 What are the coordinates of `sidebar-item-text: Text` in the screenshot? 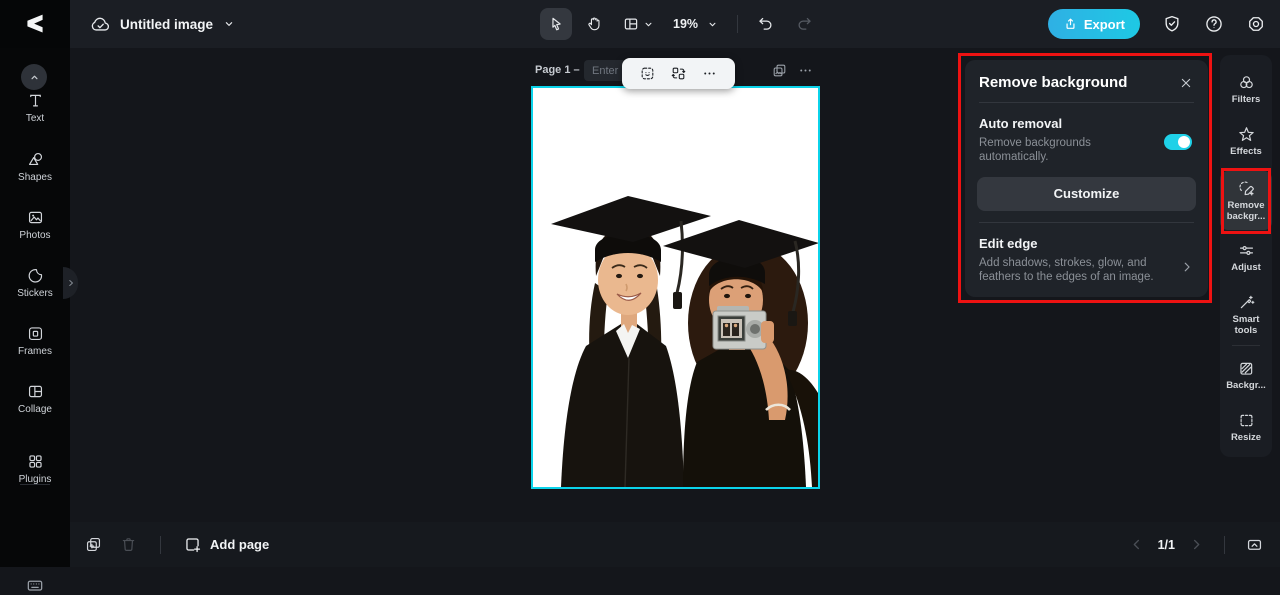 It's located at (35, 107).